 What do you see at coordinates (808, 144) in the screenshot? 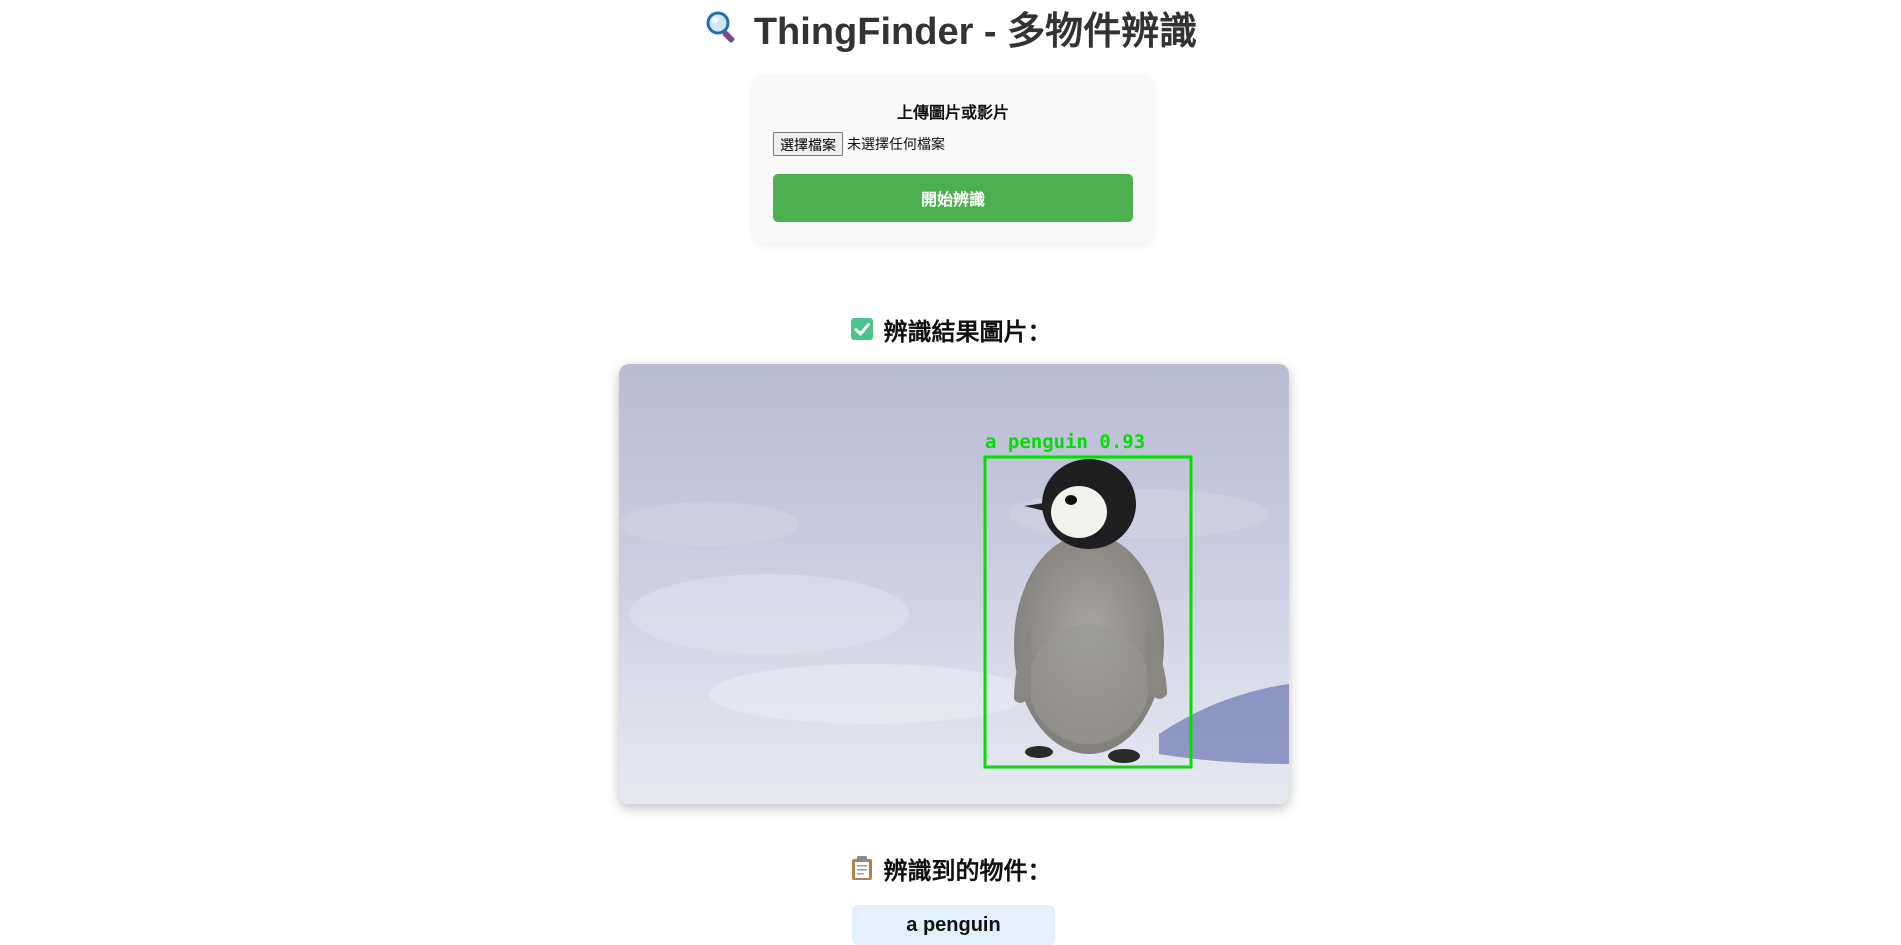
I see `choose-file-button: 選擇檔案` at bounding box center [808, 144].